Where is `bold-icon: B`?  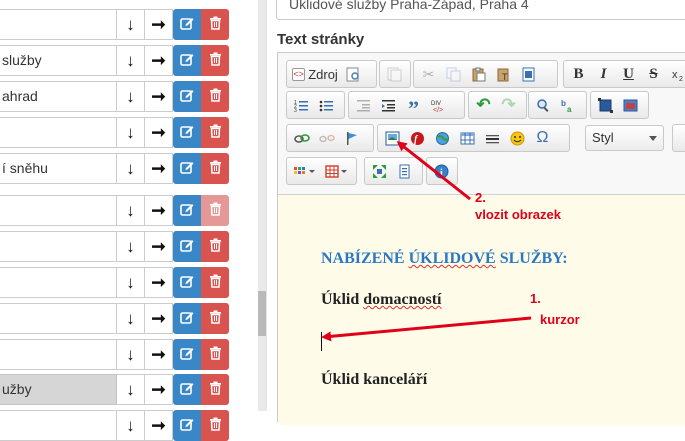
bold-icon: B is located at coordinates (578, 74).